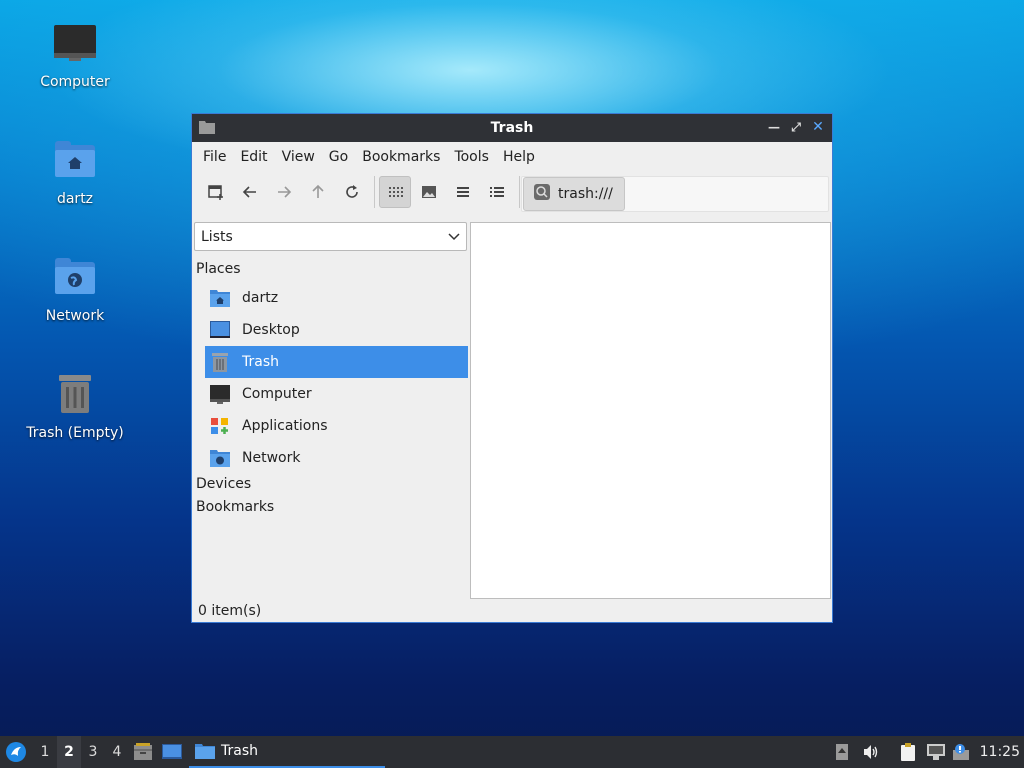  I want to click on tray-arrow-icon, so click(844, 752).